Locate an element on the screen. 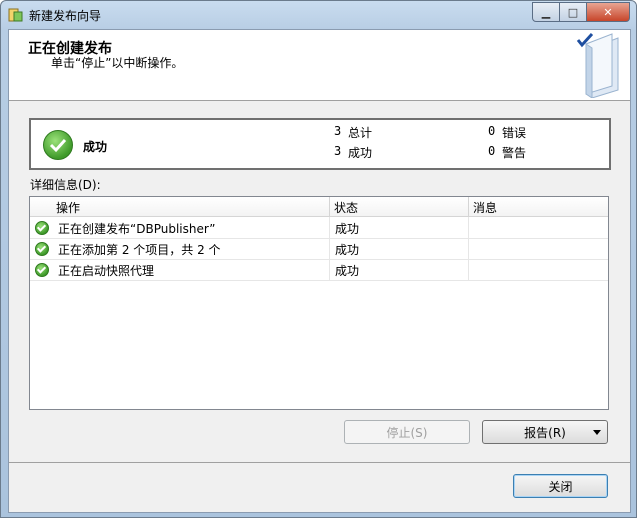  total-count: 3 is located at coordinates (338, 131).